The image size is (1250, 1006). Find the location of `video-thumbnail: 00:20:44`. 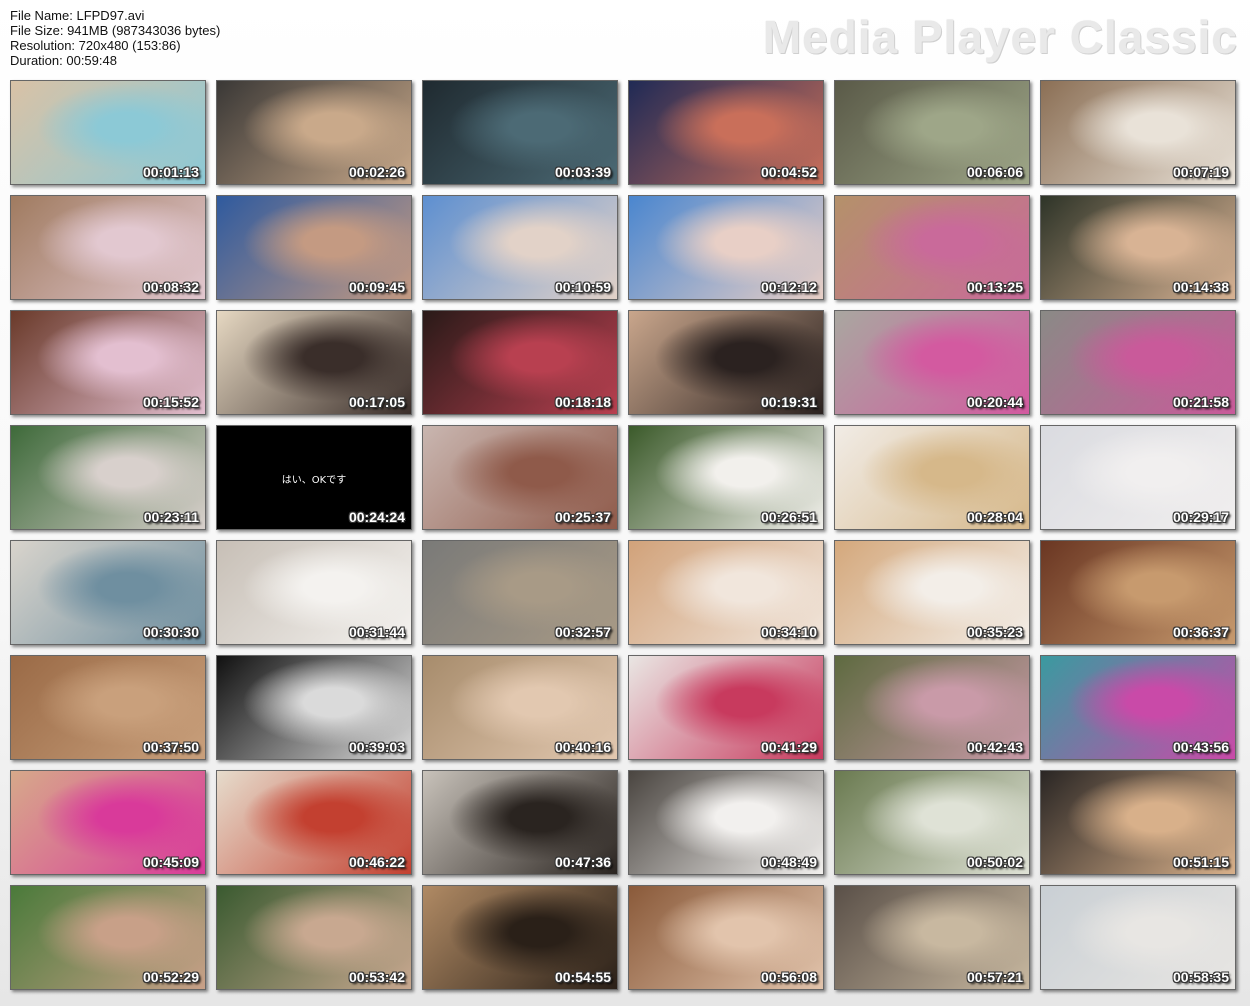

video-thumbnail: 00:20:44 is located at coordinates (932, 362).